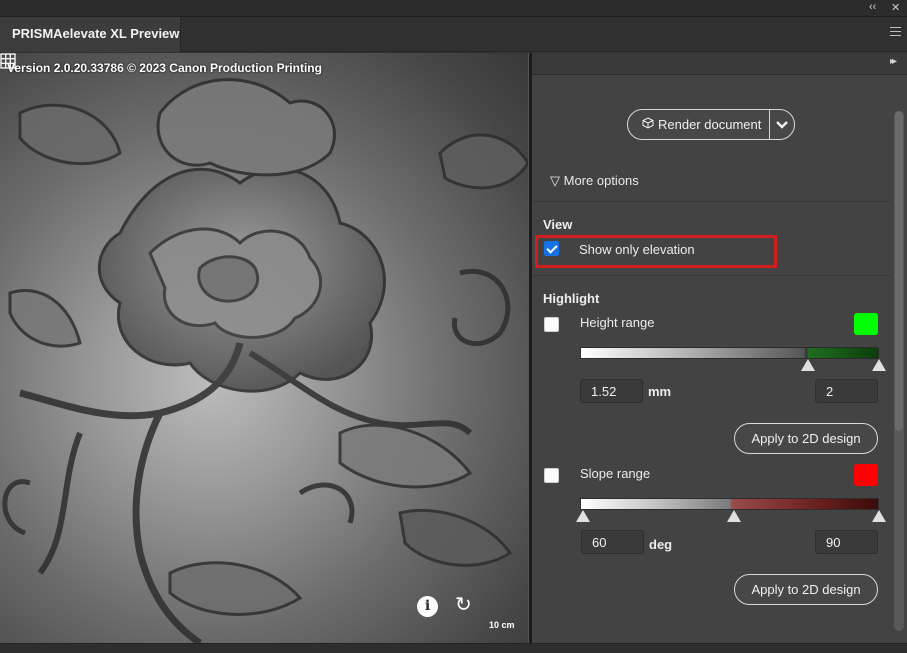 The height and width of the screenshot is (653, 907). Describe the element at coordinates (611, 391) in the screenshot. I see `height-min-input: 1.52` at that location.